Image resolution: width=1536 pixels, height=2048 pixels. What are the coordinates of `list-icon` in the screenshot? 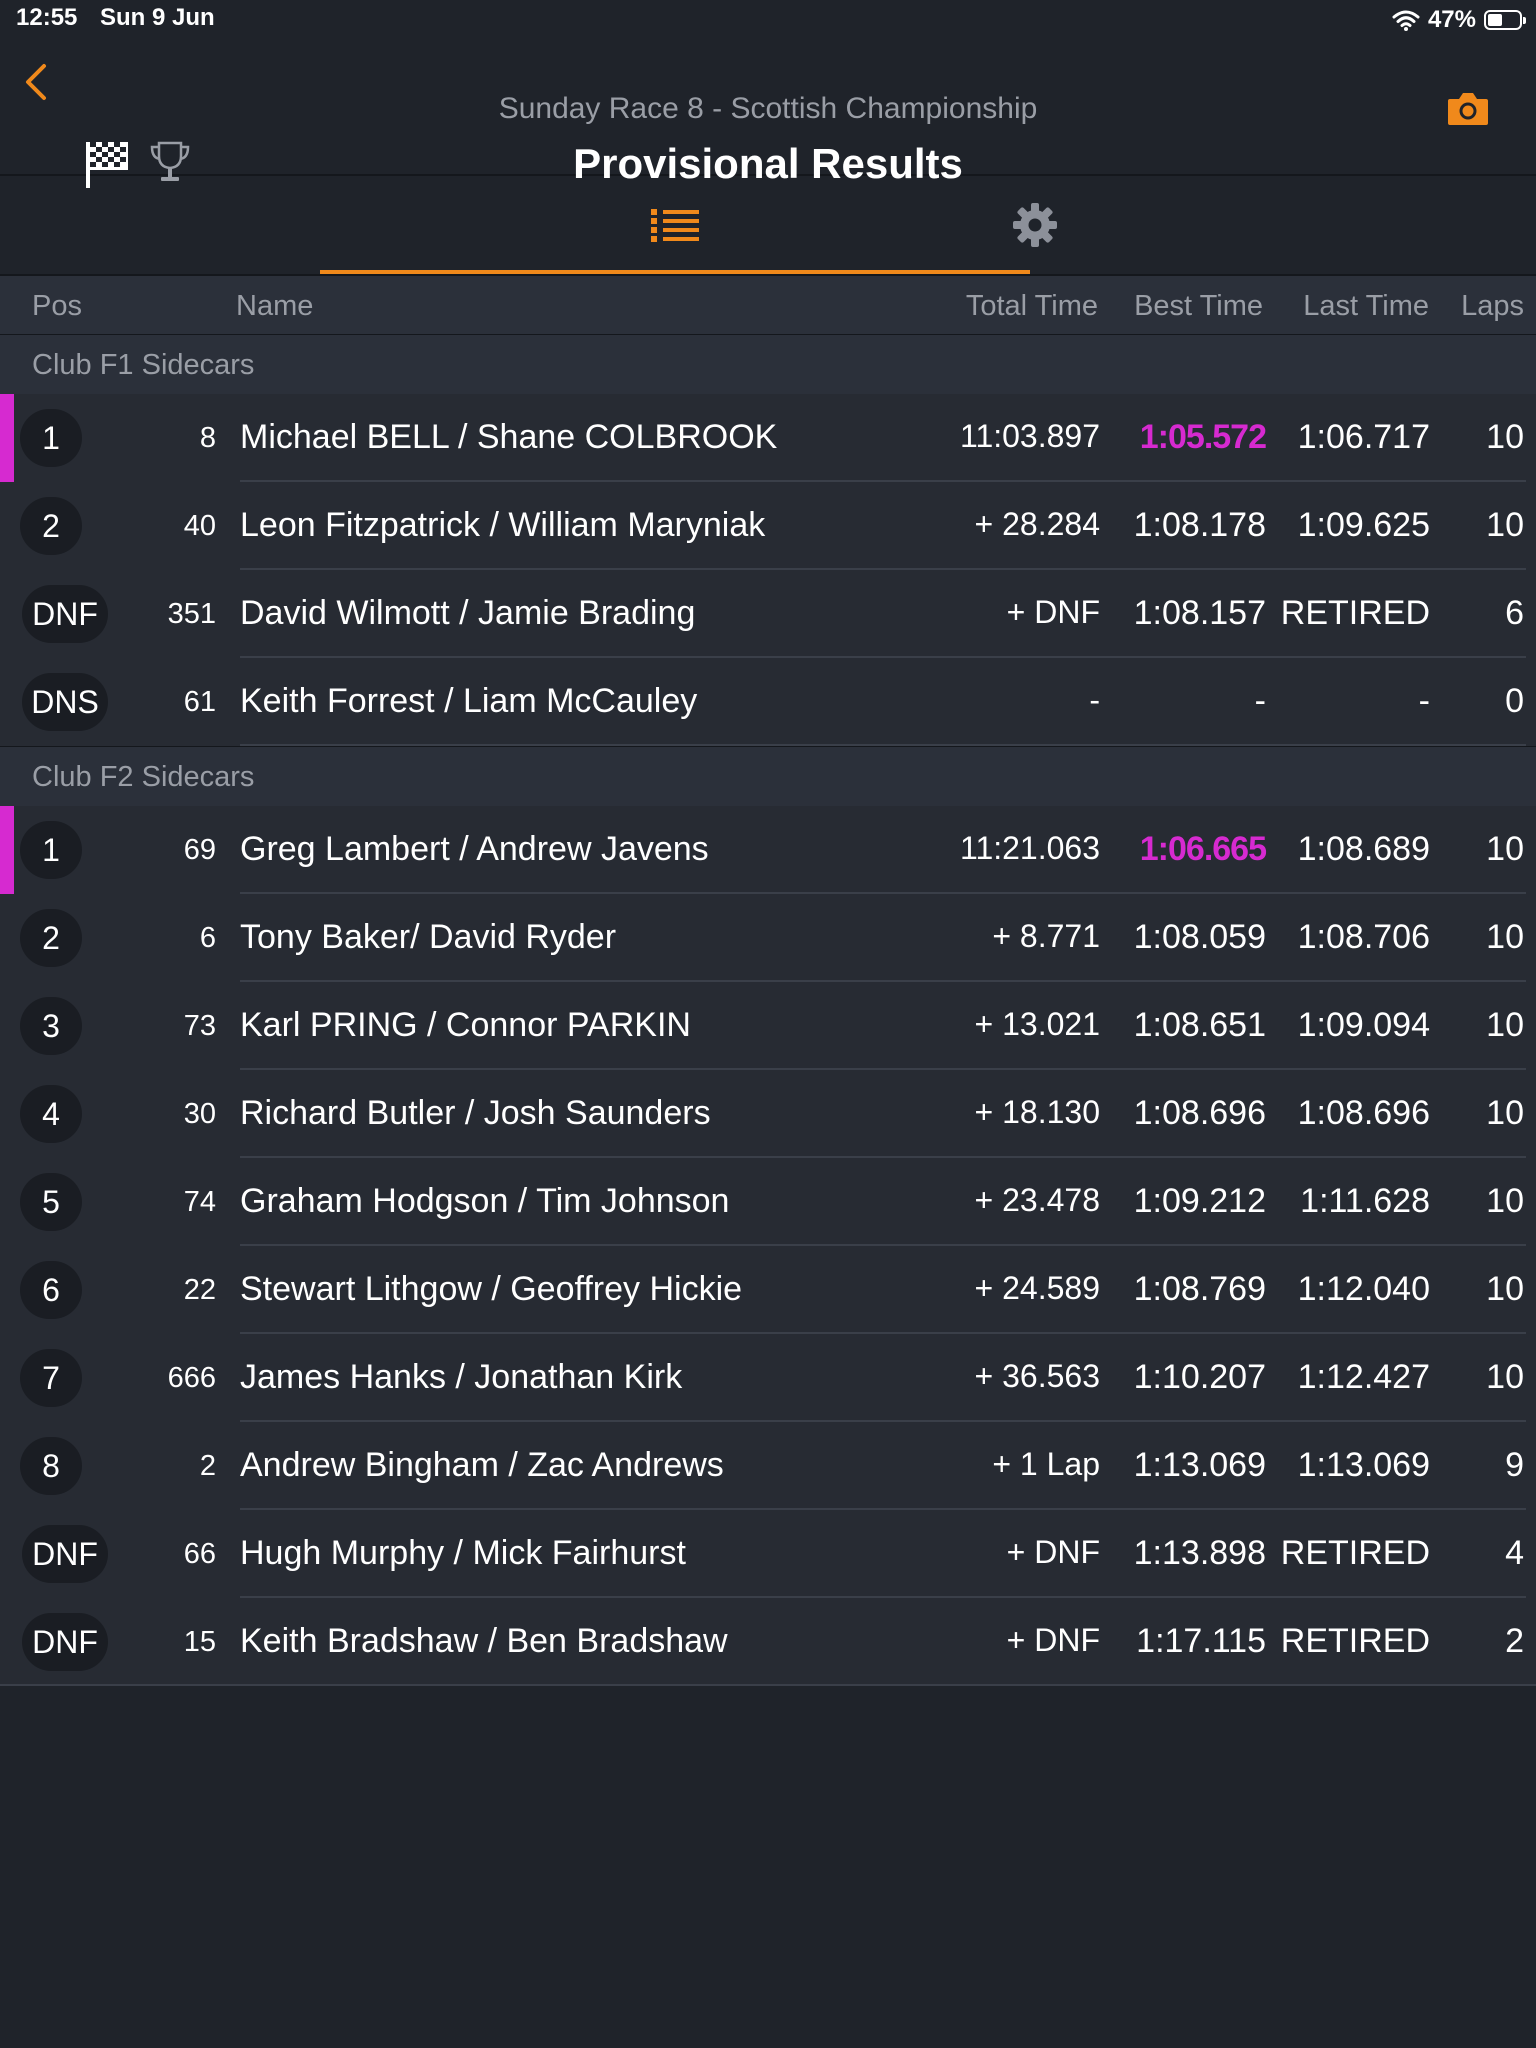 It's located at (675, 225).